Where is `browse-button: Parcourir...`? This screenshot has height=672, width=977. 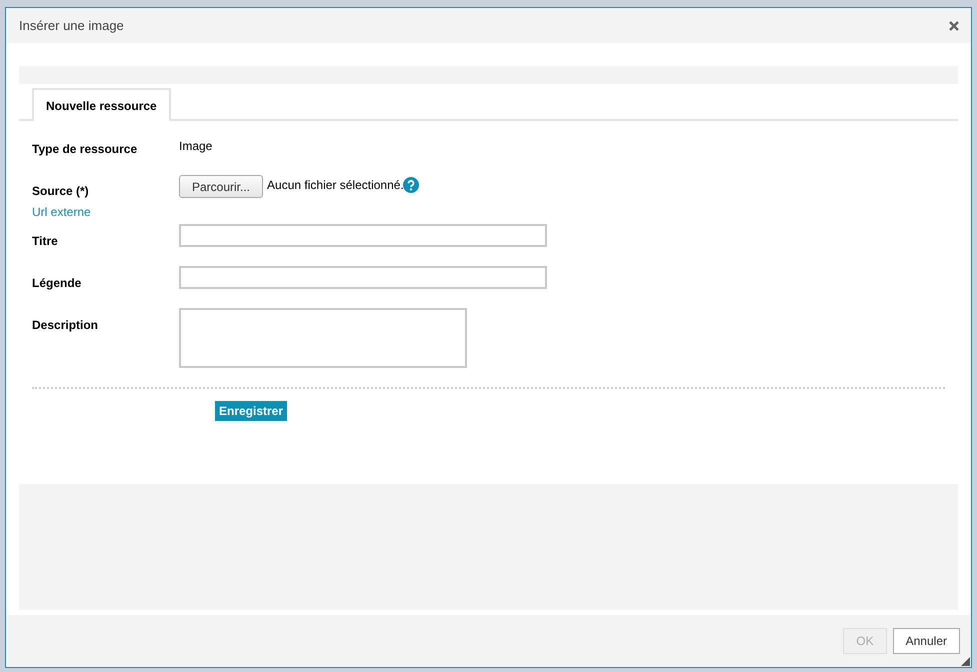
browse-button: Parcourir... is located at coordinates (221, 186).